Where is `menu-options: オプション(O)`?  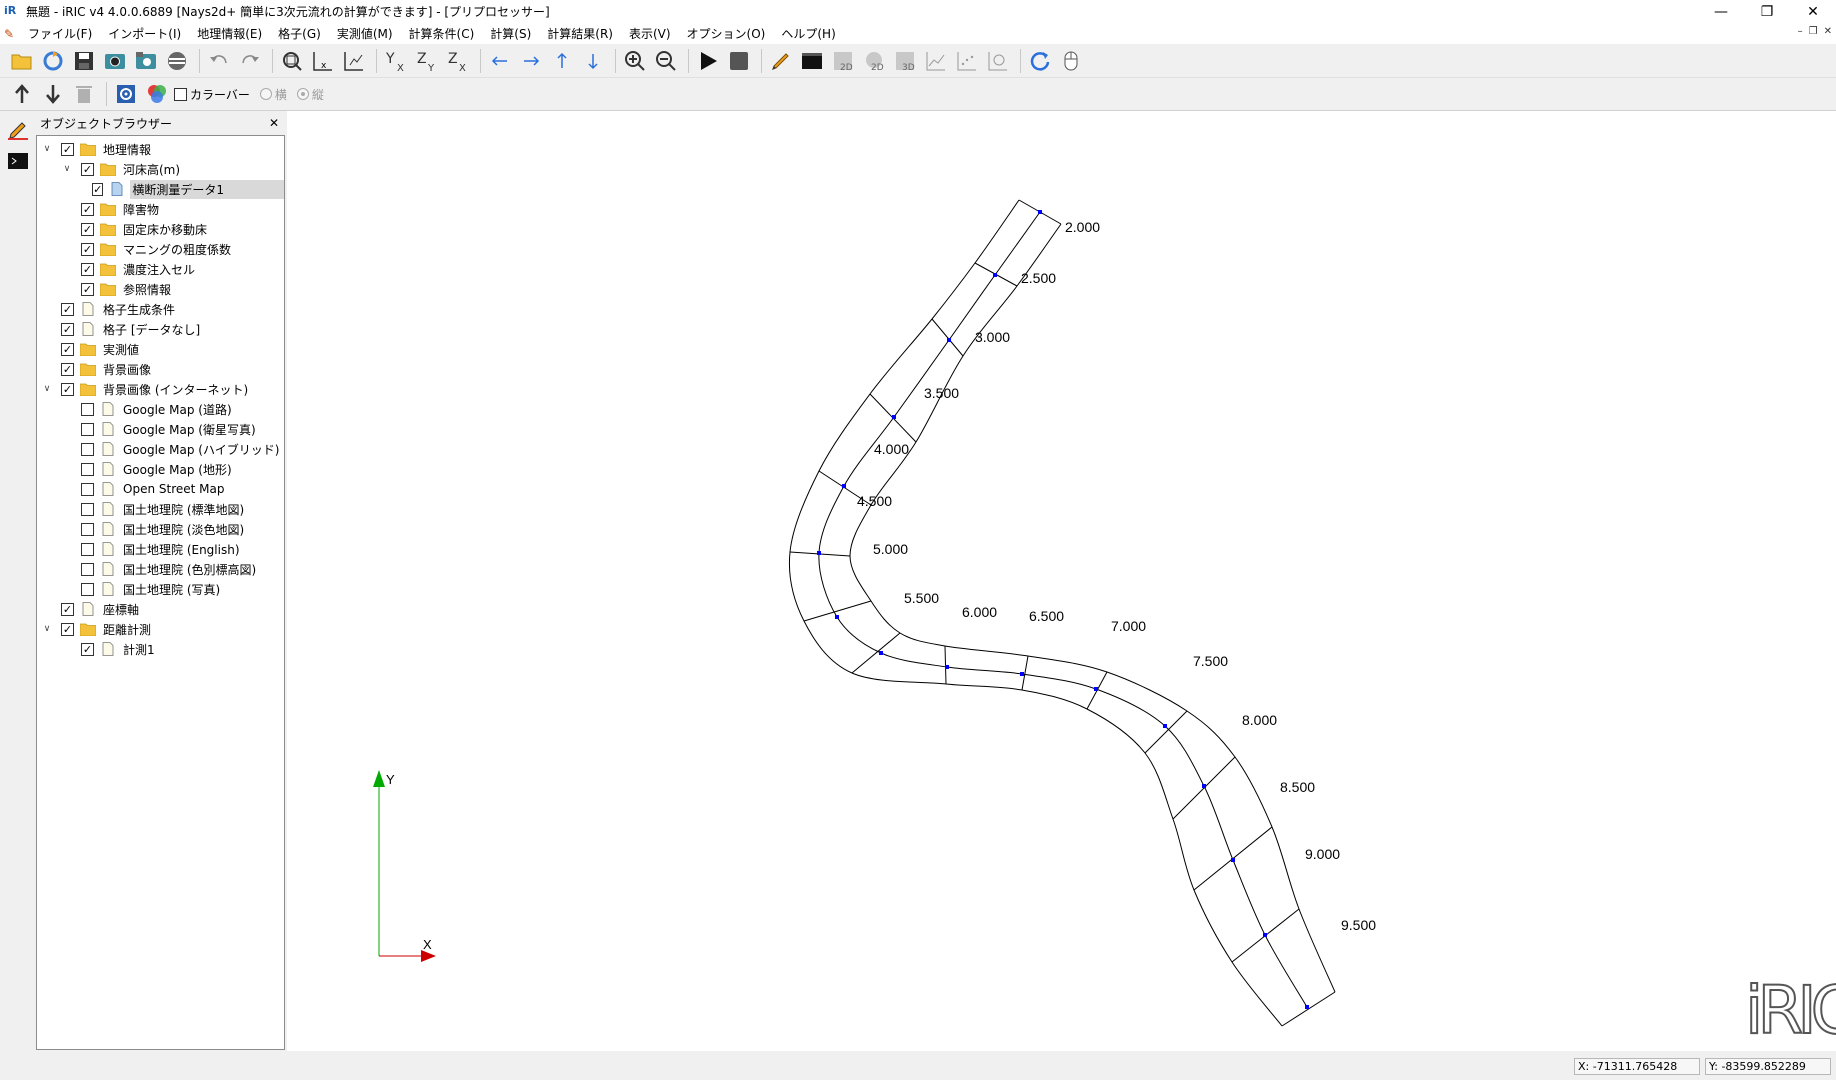 menu-options: オプション(O) is located at coordinates (726, 33).